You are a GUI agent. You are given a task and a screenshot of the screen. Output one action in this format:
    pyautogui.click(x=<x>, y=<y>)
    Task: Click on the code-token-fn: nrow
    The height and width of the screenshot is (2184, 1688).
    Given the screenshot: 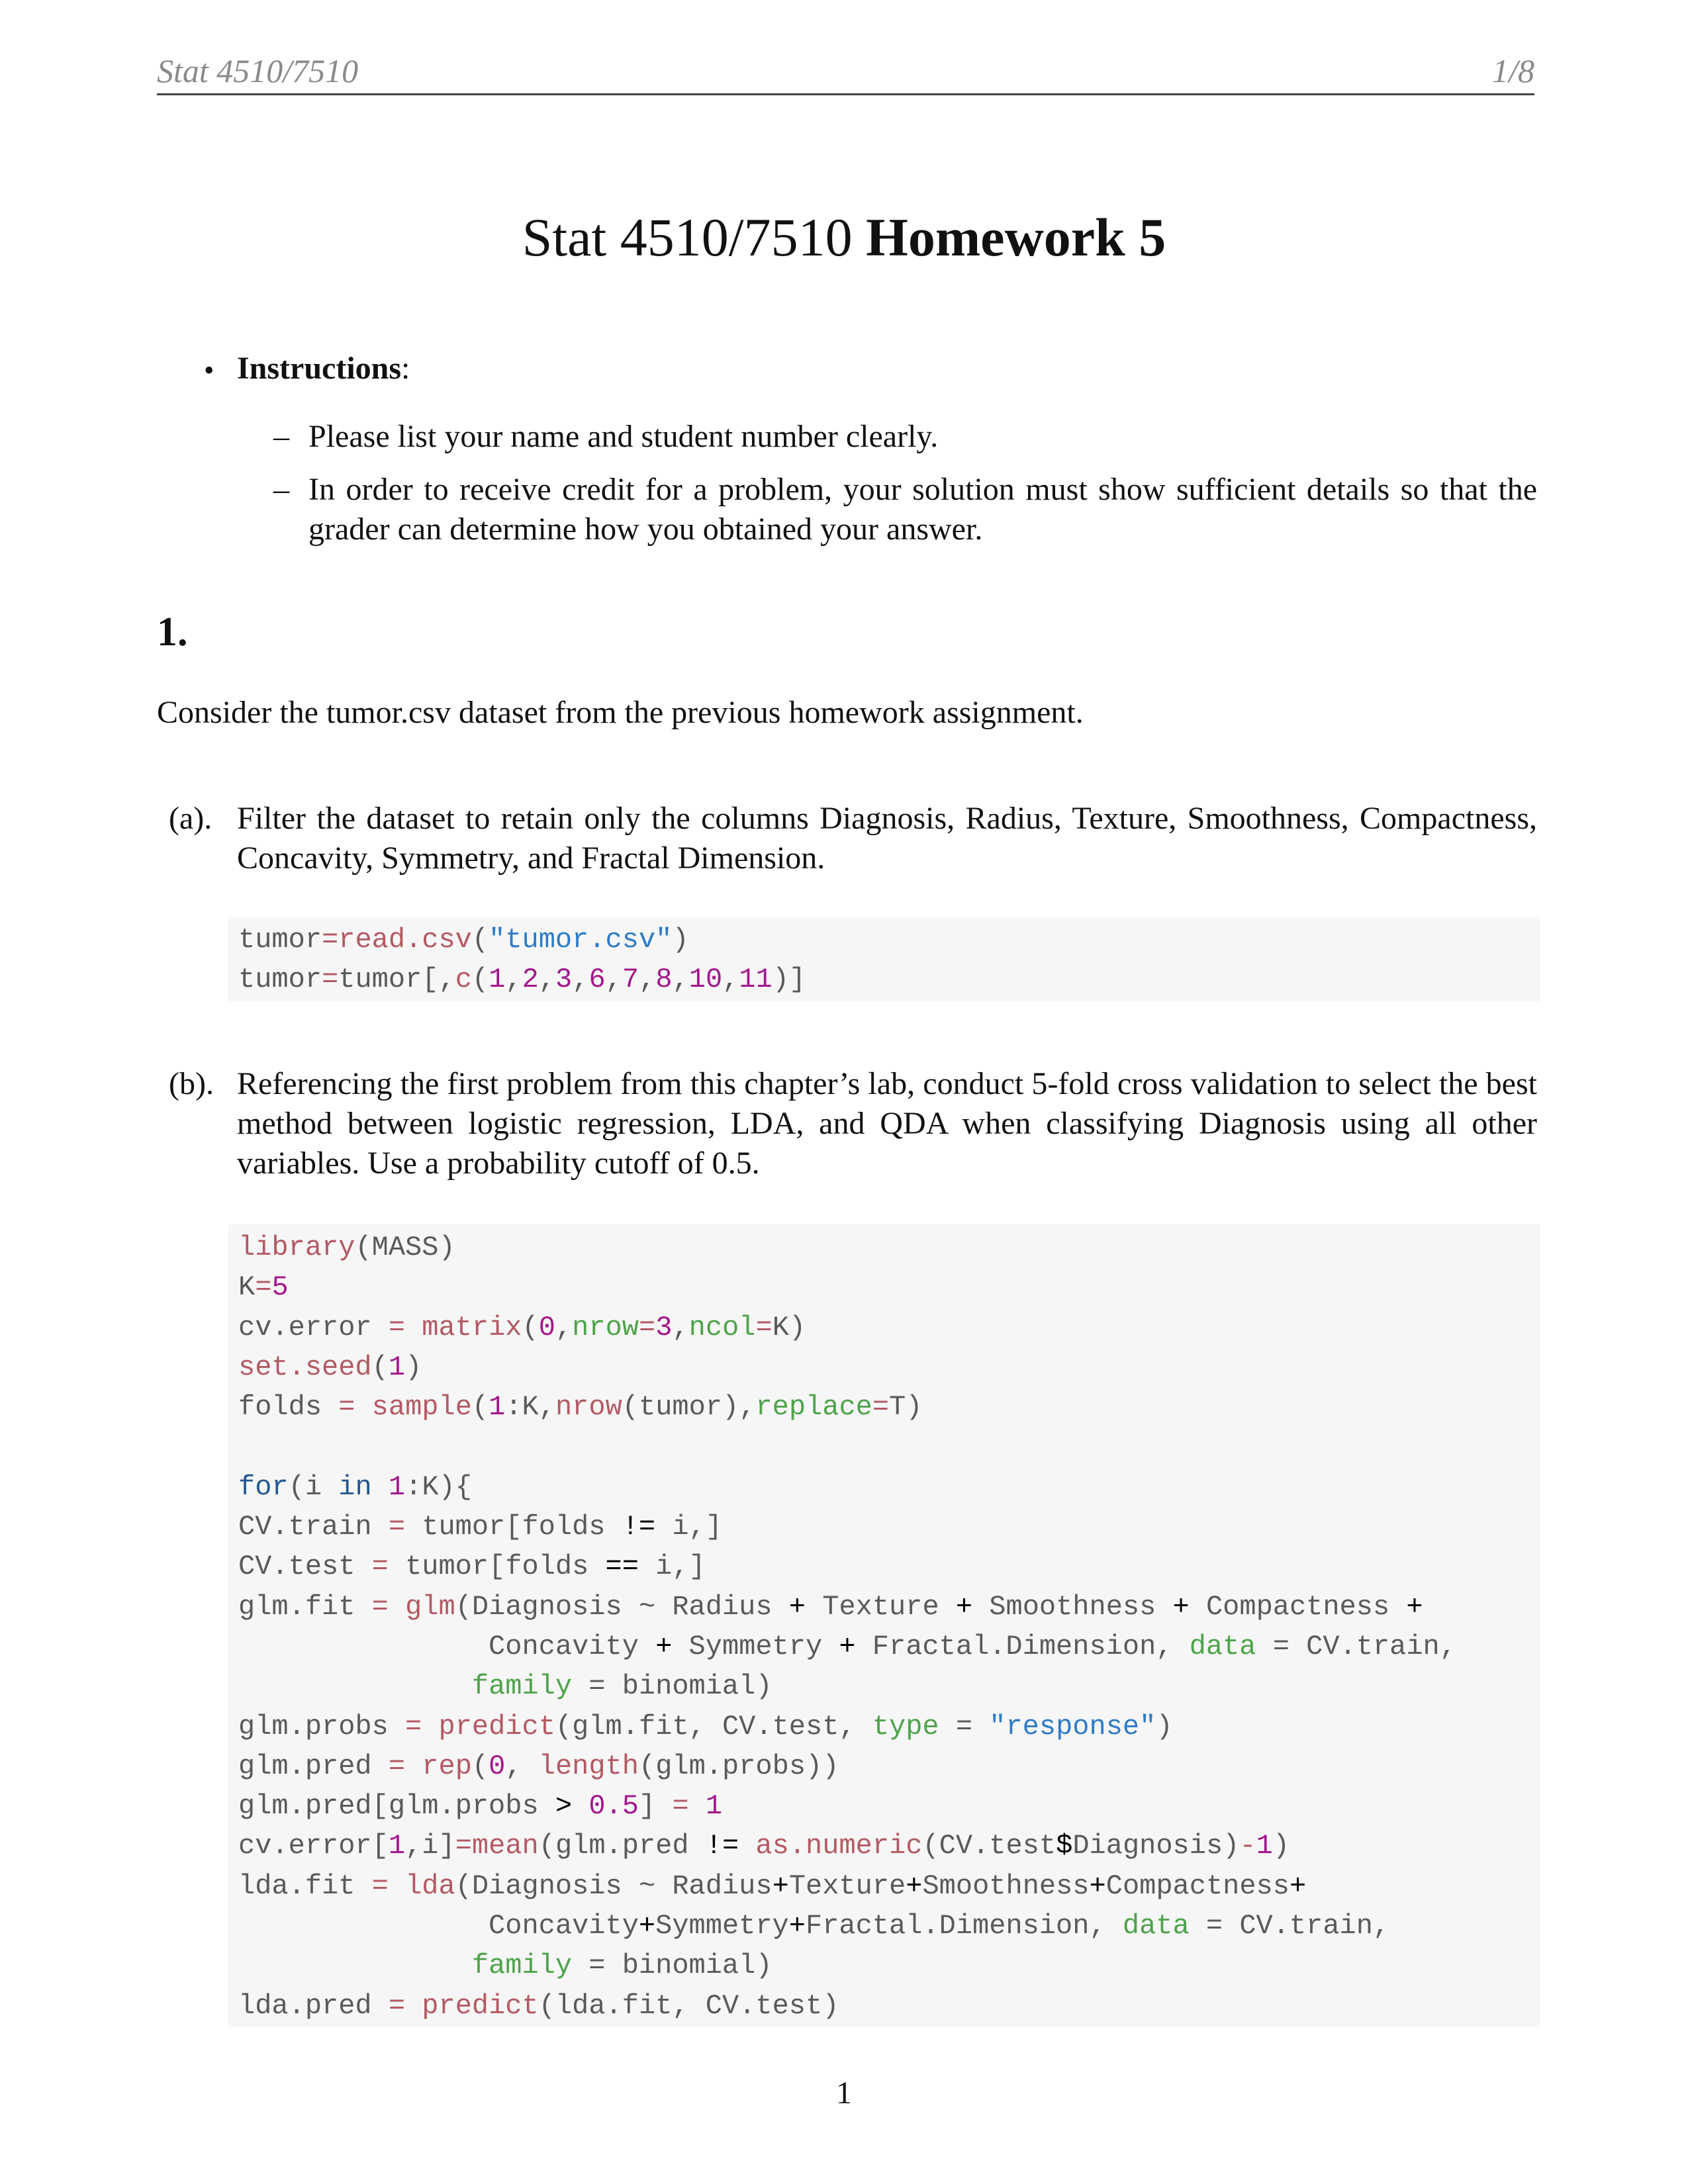 What is the action you would take?
    pyautogui.click(x=588, y=1407)
    